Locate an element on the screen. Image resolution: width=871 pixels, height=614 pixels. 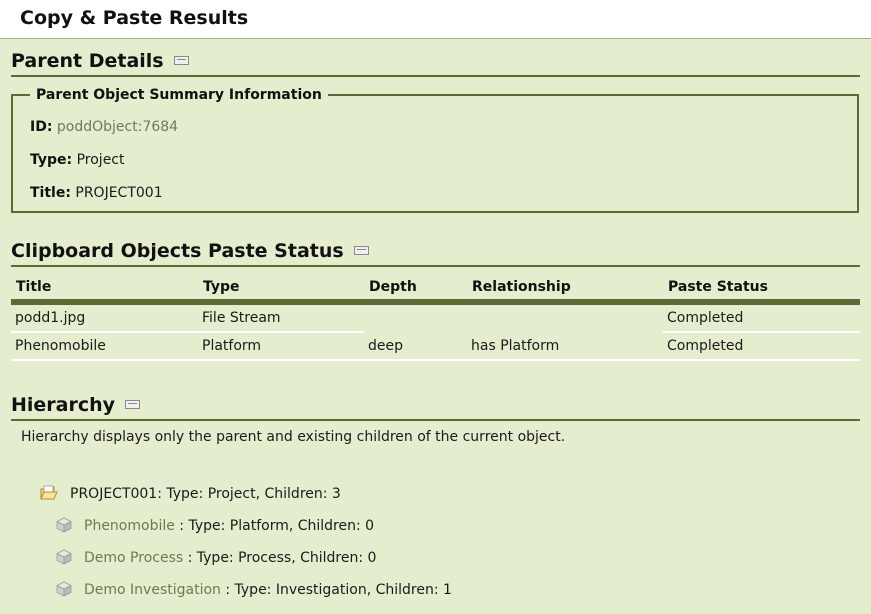
page-title: Copy & Paste Results is located at coordinates (134, 18).